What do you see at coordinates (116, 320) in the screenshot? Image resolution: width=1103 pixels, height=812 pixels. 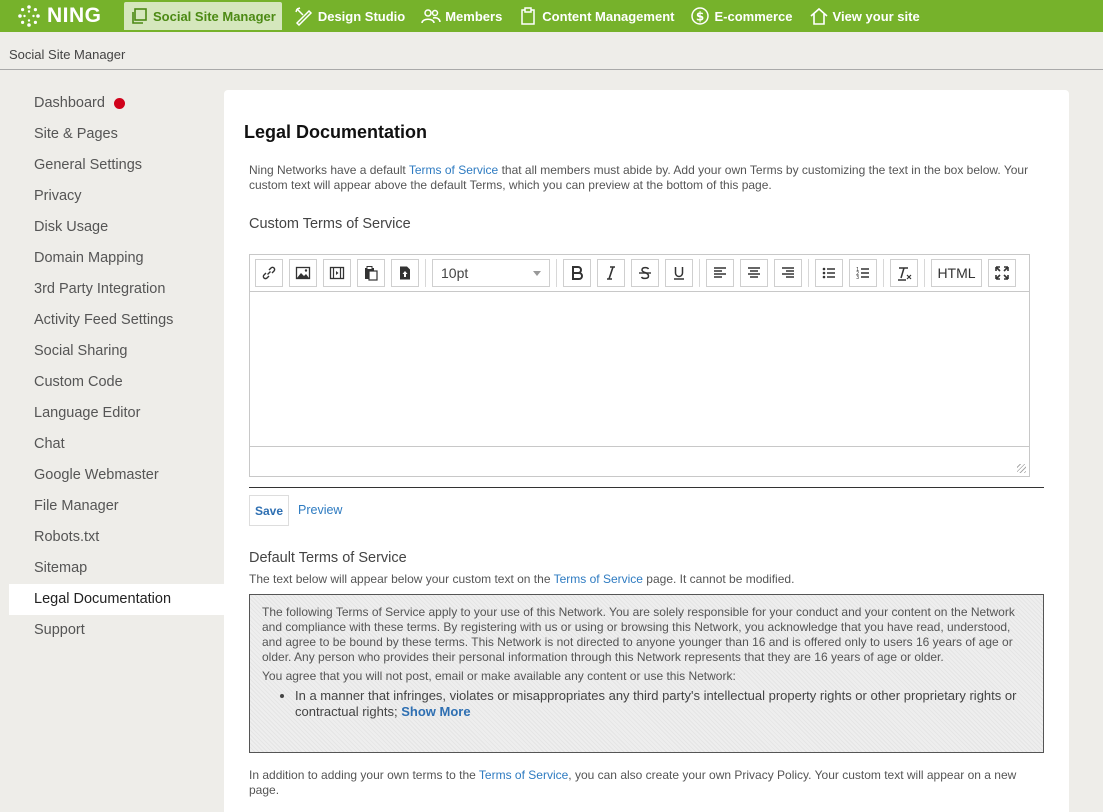 I see `sidebar-item-activity-feed-settings: Activity Feed Settings` at bounding box center [116, 320].